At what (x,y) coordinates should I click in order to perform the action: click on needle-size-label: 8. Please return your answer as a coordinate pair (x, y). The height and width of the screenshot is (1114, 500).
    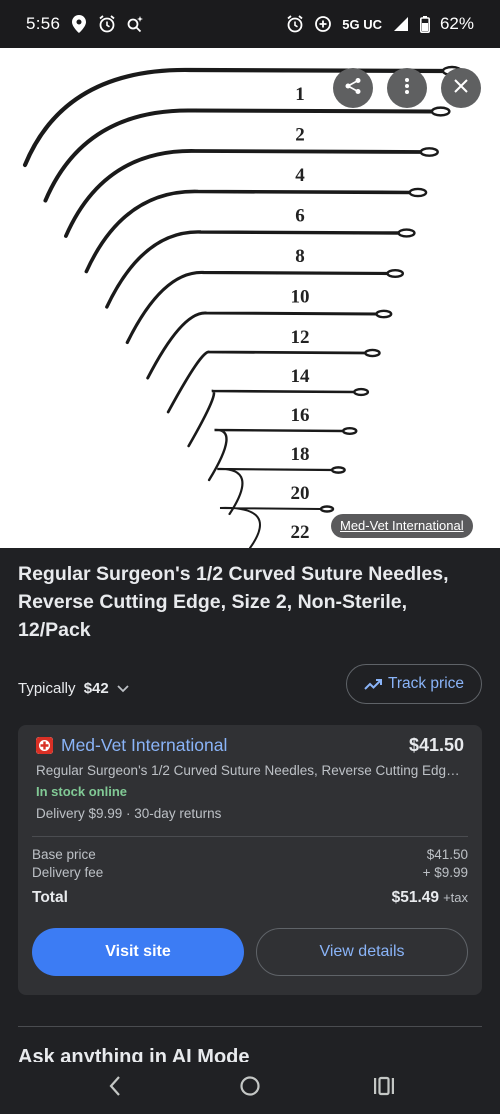
    Looking at the image, I should click on (300, 256).